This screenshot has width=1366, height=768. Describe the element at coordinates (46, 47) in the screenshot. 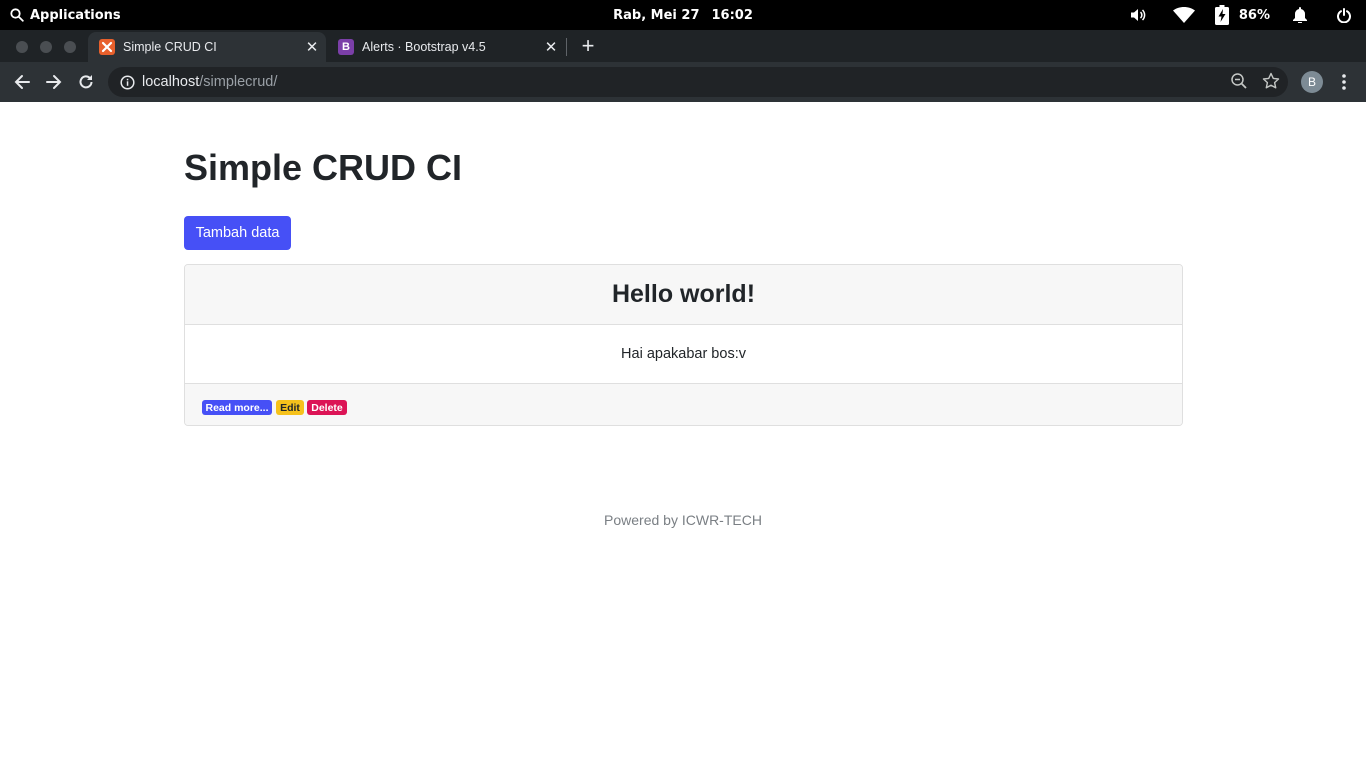

I see `window-minimize-button` at that location.